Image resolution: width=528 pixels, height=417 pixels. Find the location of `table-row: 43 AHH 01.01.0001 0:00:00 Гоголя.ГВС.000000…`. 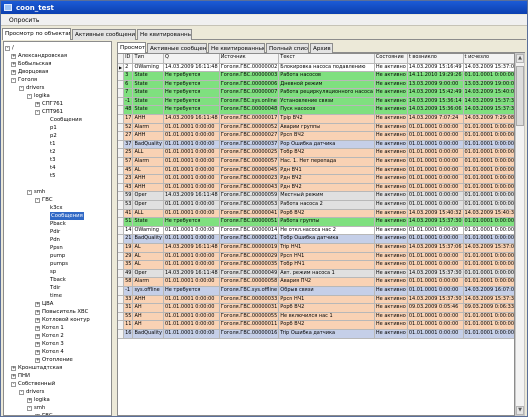

table-row: 43 AHH 01.01.0001 0:00:00 Гоголя.ГВС.000000… is located at coordinates (316, 188).